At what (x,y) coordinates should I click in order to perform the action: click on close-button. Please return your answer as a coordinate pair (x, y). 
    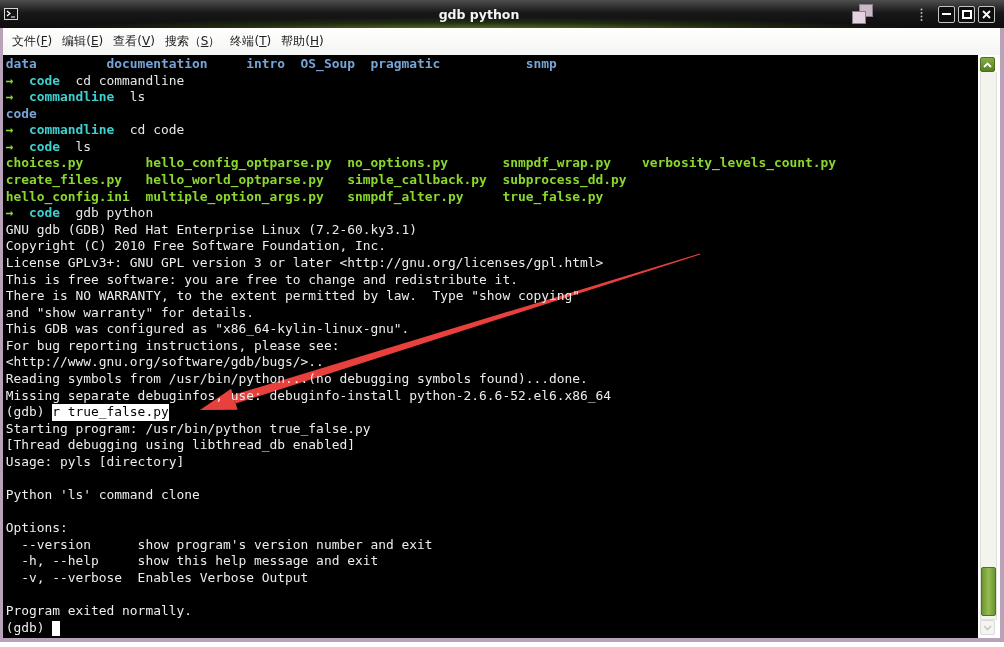
    Looking at the image, I should click on (986, 14).